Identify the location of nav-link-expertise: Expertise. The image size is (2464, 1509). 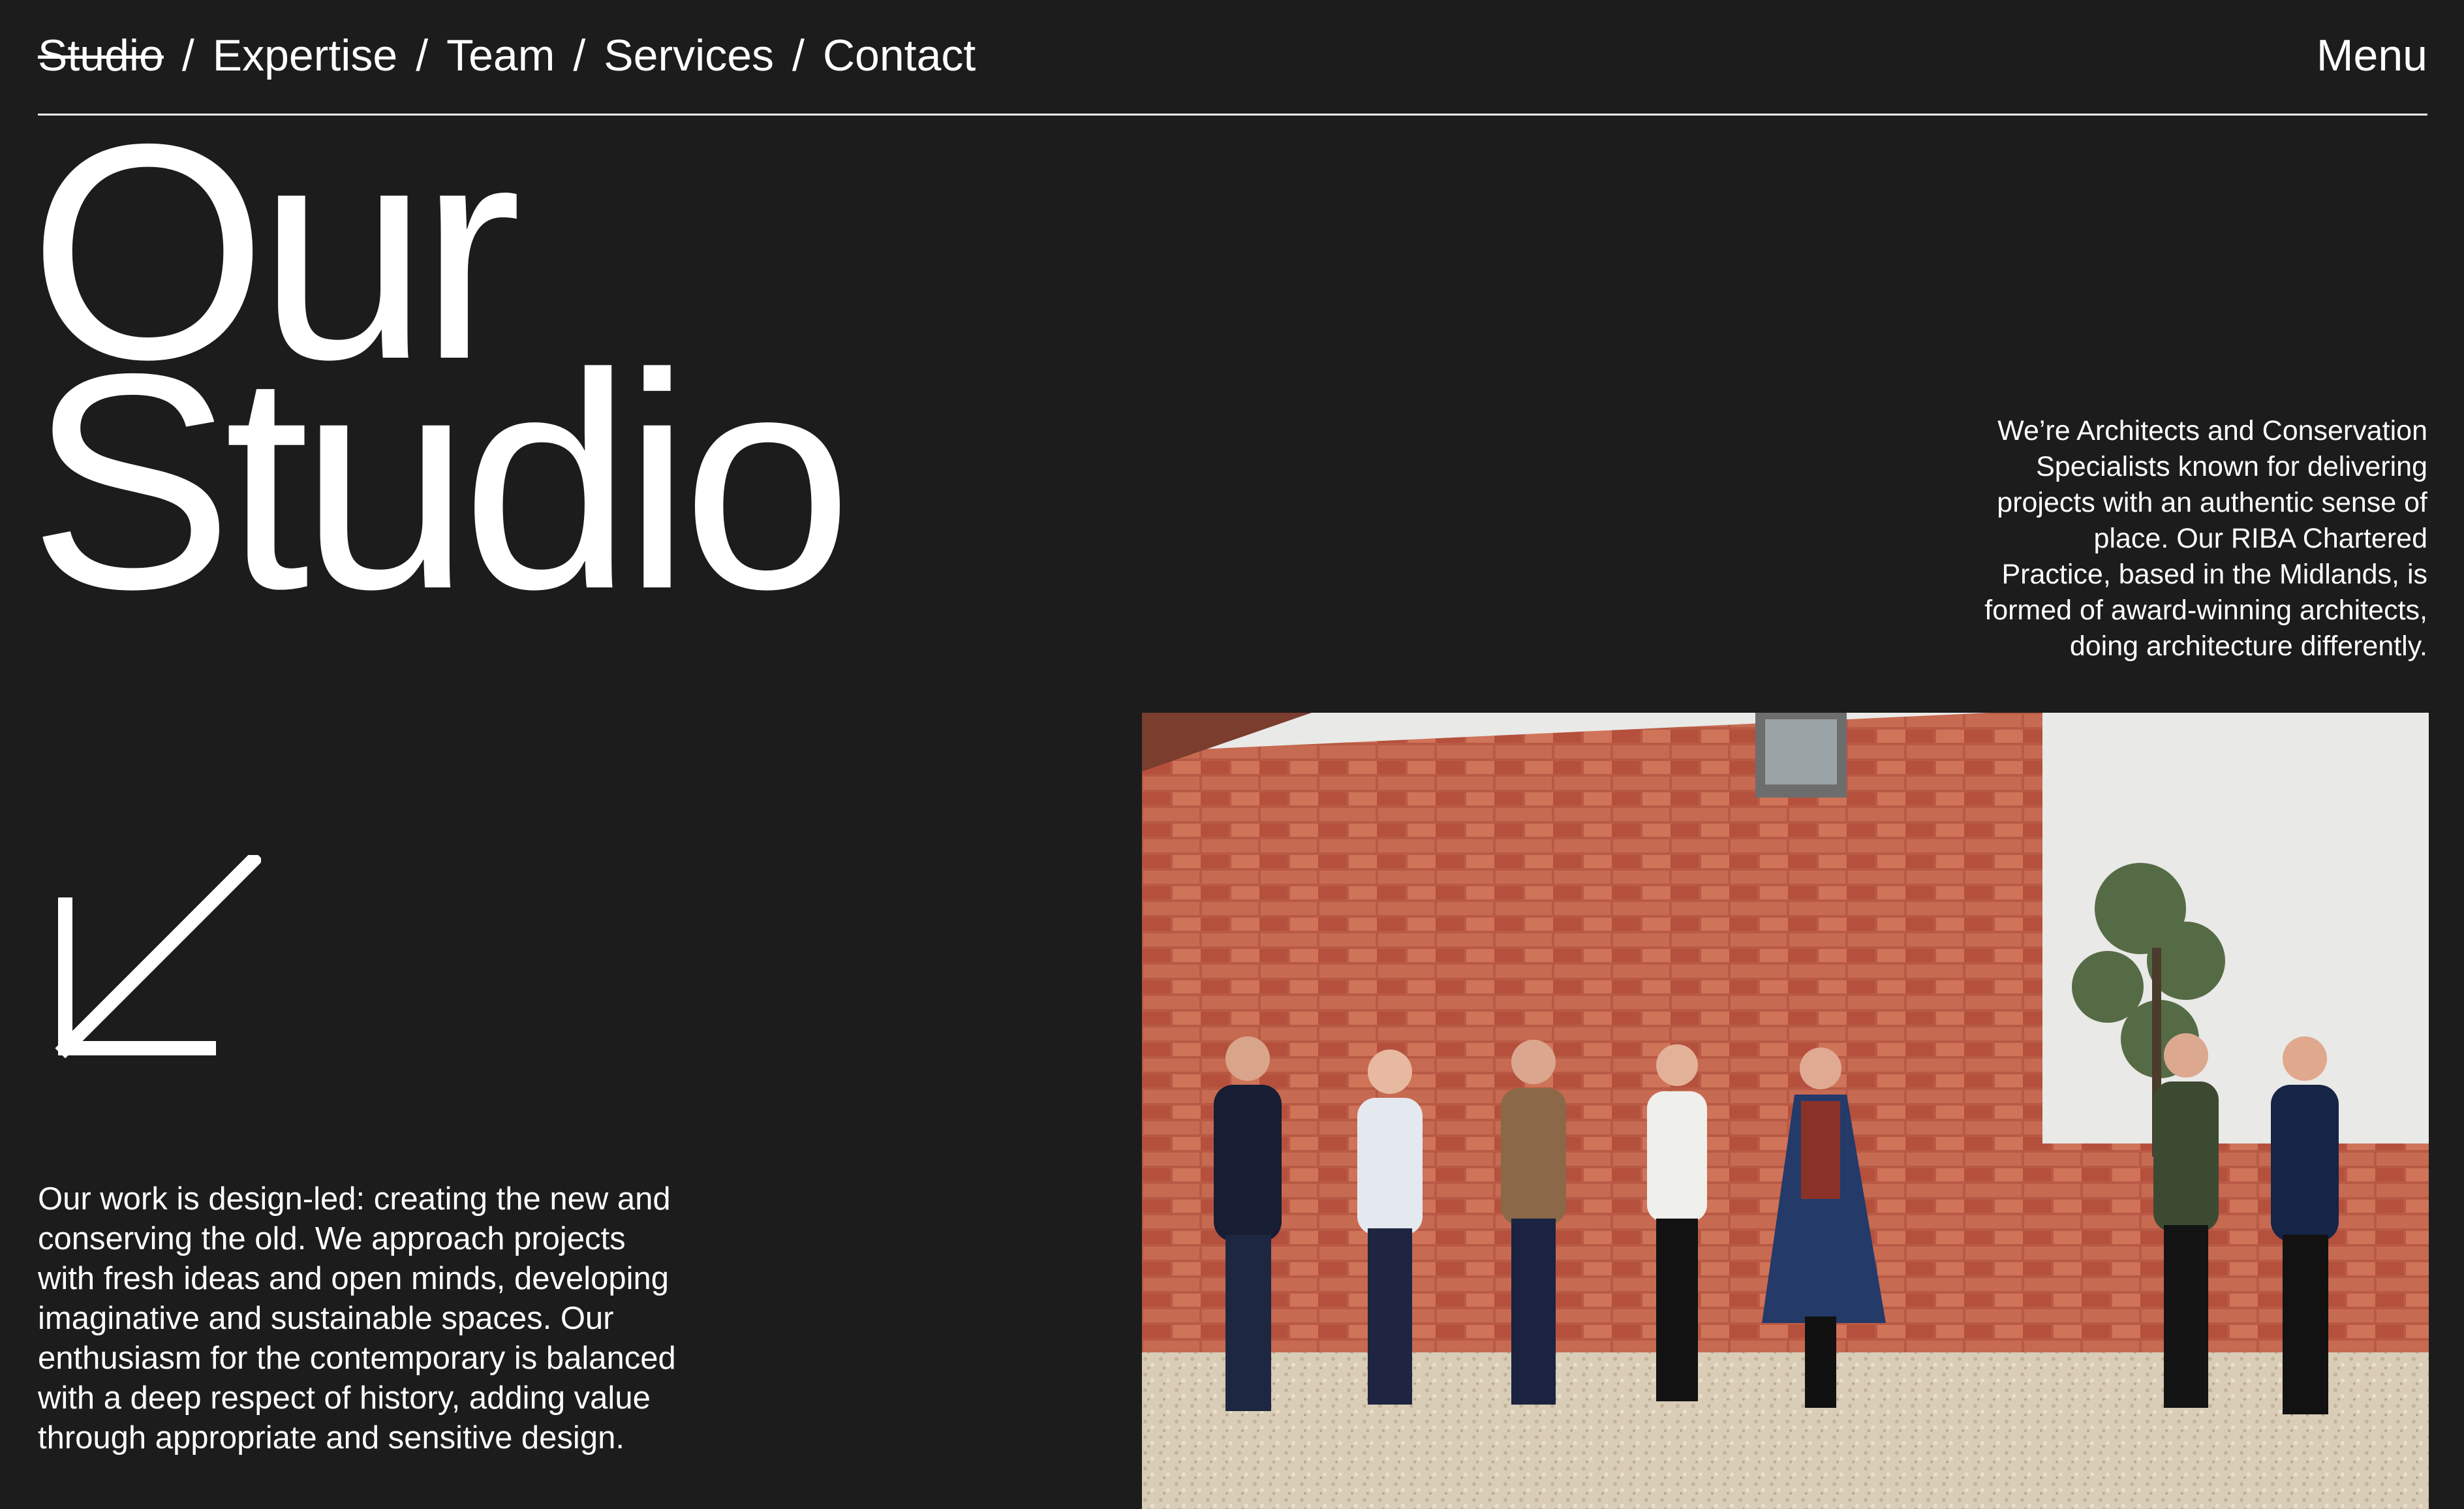
(305, 55).